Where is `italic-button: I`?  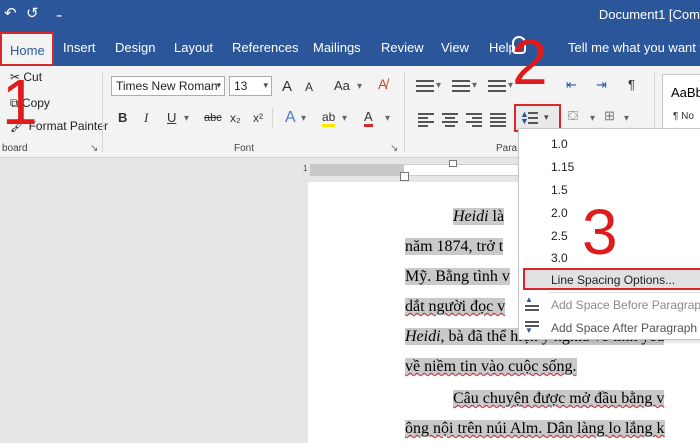
italic-button: I is located at coordinates (146, 118).